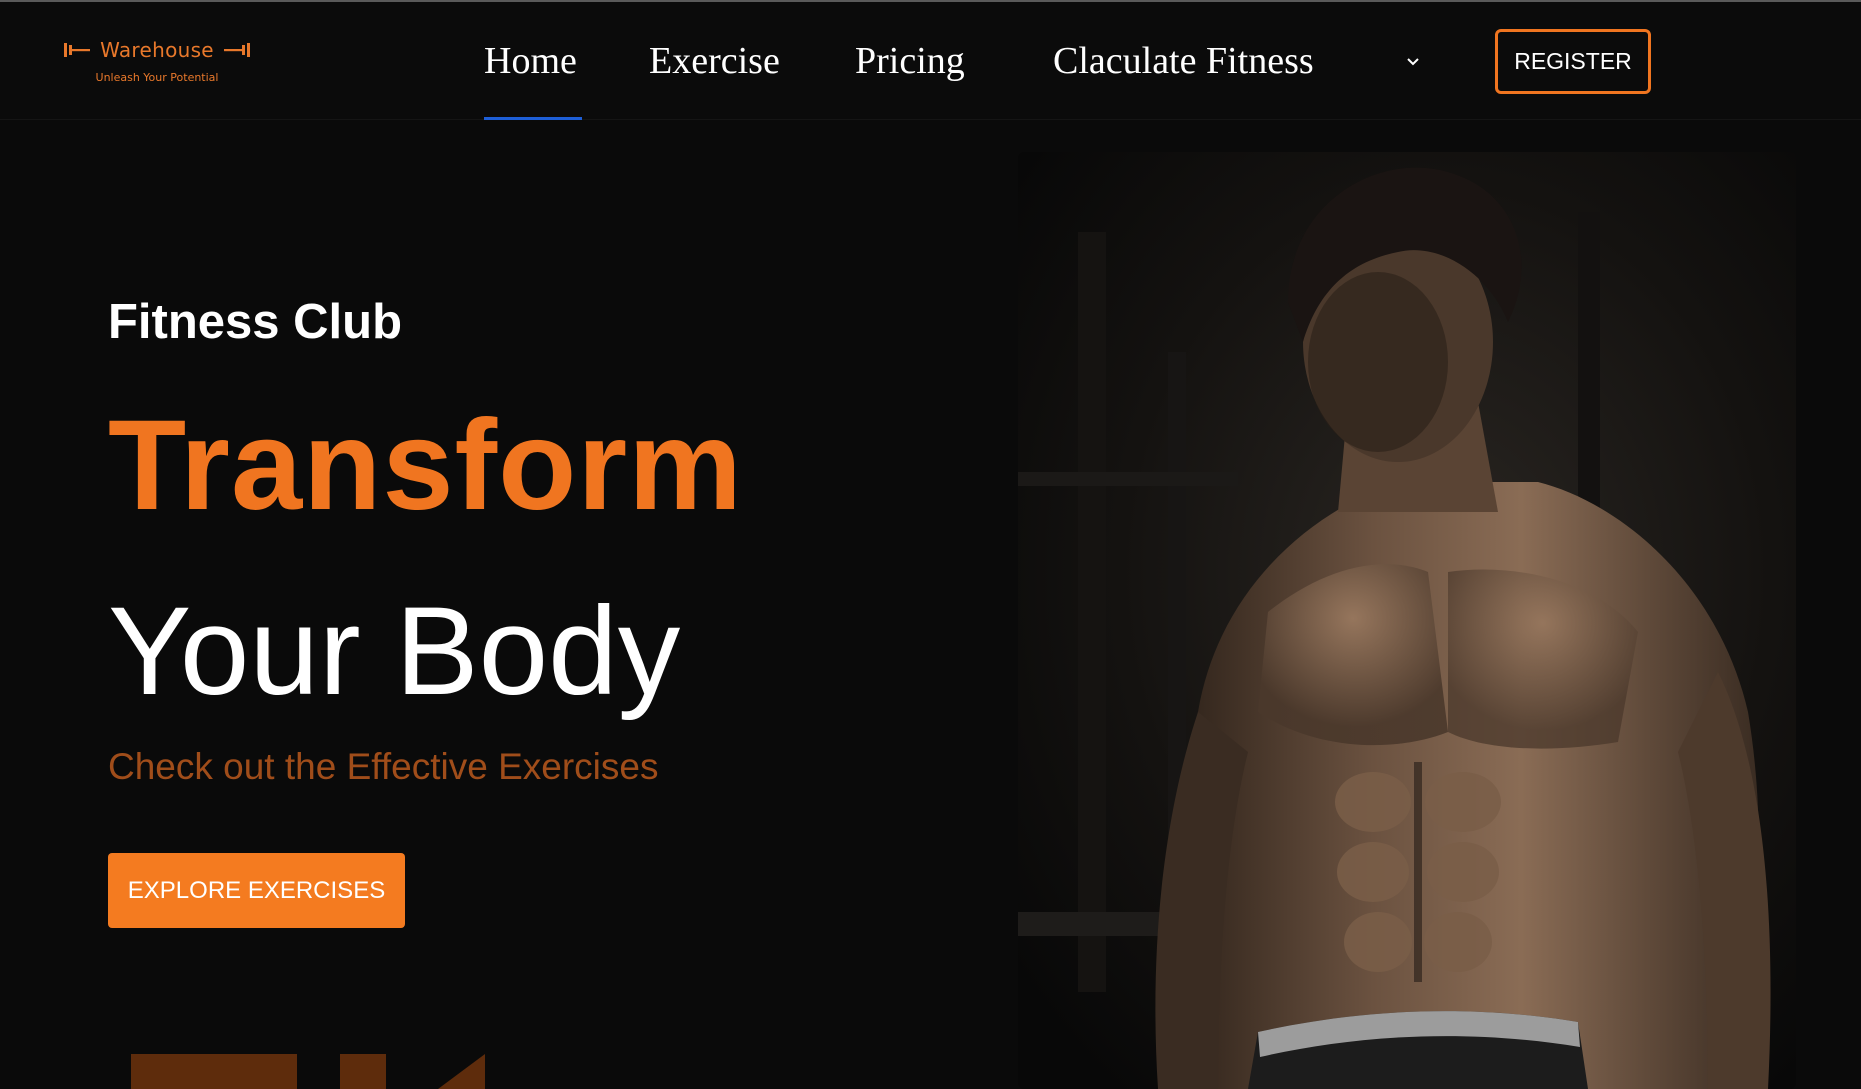 This screenshot has height=1089, width=1861. I want to click on brand-tagline: Unleash Your Potential, so click(157, 77).